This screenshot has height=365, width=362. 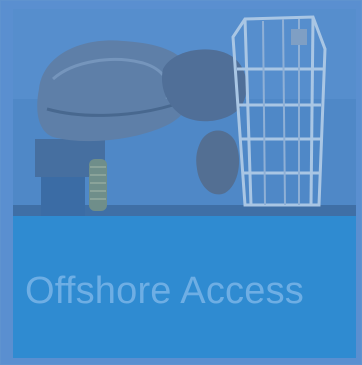 I want to click on tile-left-border, so click(x=7, y=182).